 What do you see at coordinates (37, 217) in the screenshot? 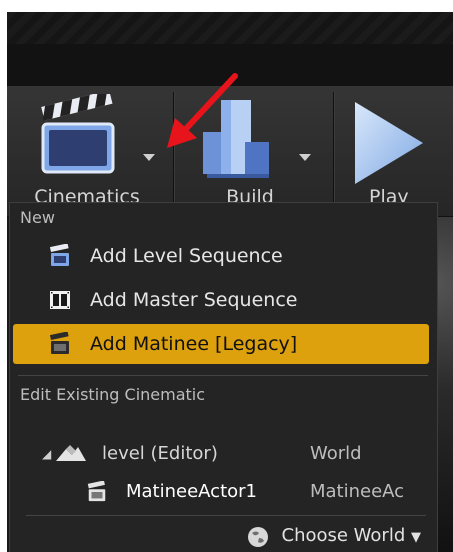
I see `section-header-new: New` at bounding box center [37, 217].